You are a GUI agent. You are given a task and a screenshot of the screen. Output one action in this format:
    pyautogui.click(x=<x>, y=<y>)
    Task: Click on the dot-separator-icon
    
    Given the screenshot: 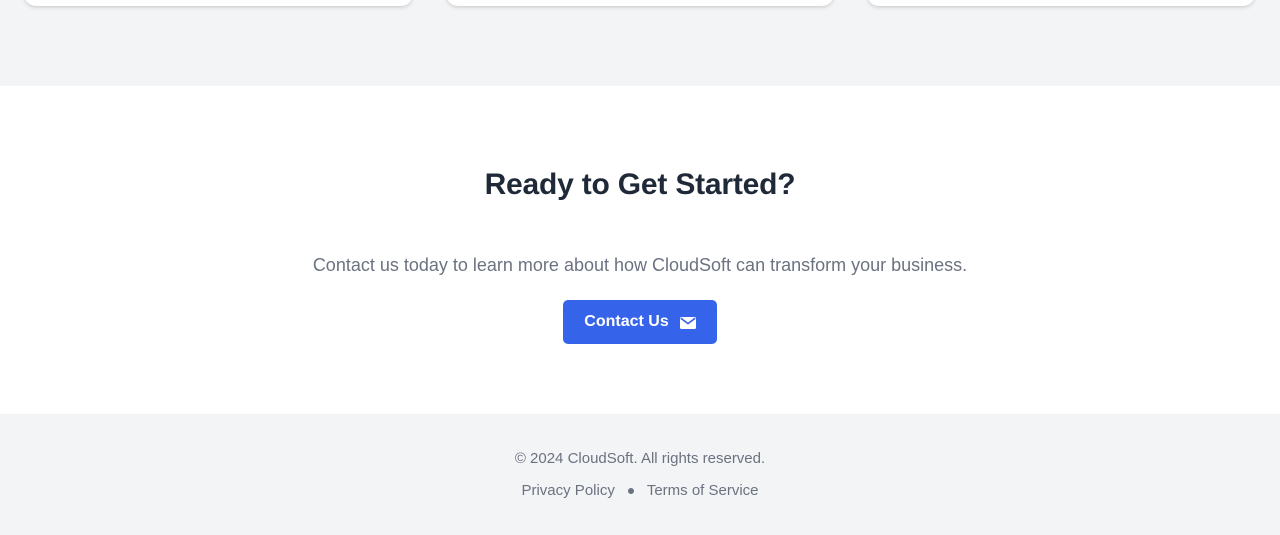 What is the action you would take?
    pyautogui.click(x=630, y=490)
    